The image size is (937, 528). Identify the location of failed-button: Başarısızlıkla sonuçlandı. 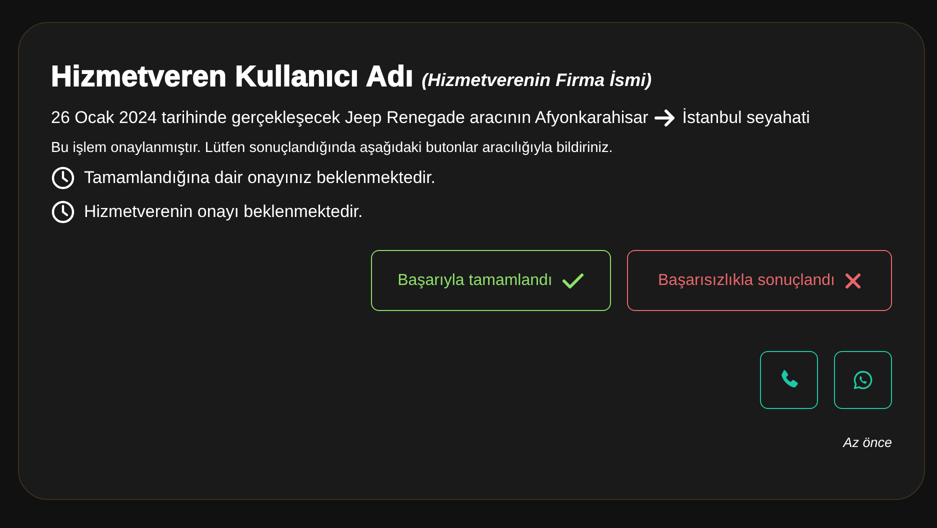
(759, 280).